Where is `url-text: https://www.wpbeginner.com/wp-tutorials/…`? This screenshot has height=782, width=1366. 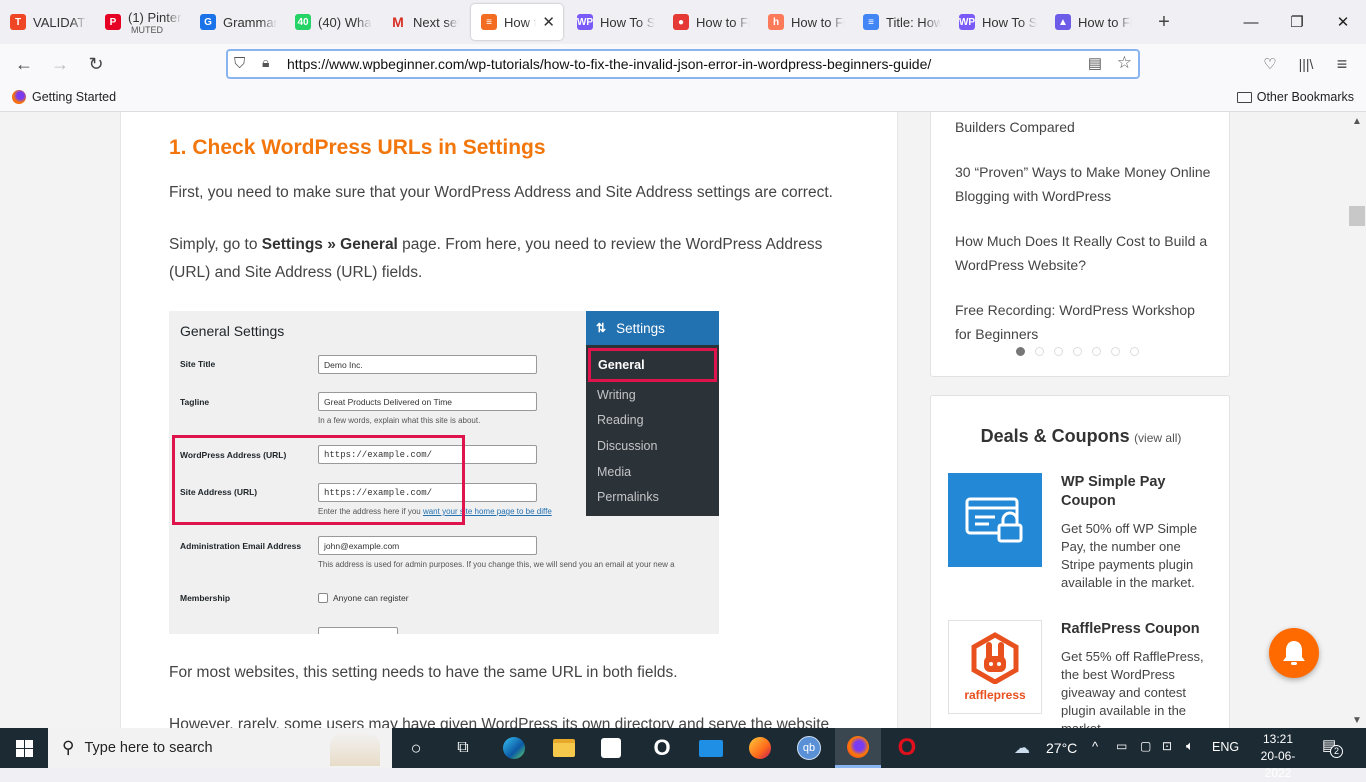 url-text: https://www.wpbeginner.com/wp-tutorials/… is located at coordinates (609, 64).